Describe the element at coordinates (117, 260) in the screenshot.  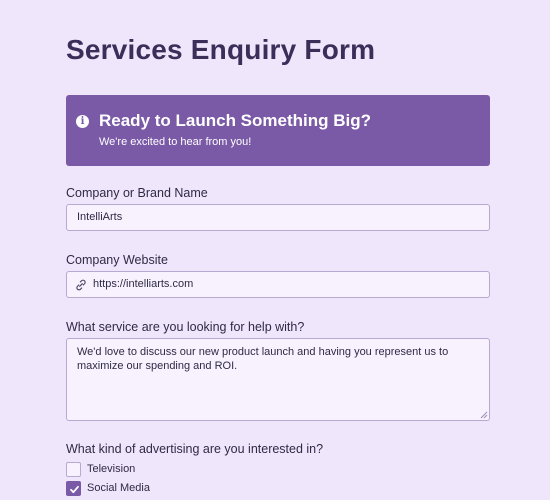
I see `company-website-label: Company Website` at that location.